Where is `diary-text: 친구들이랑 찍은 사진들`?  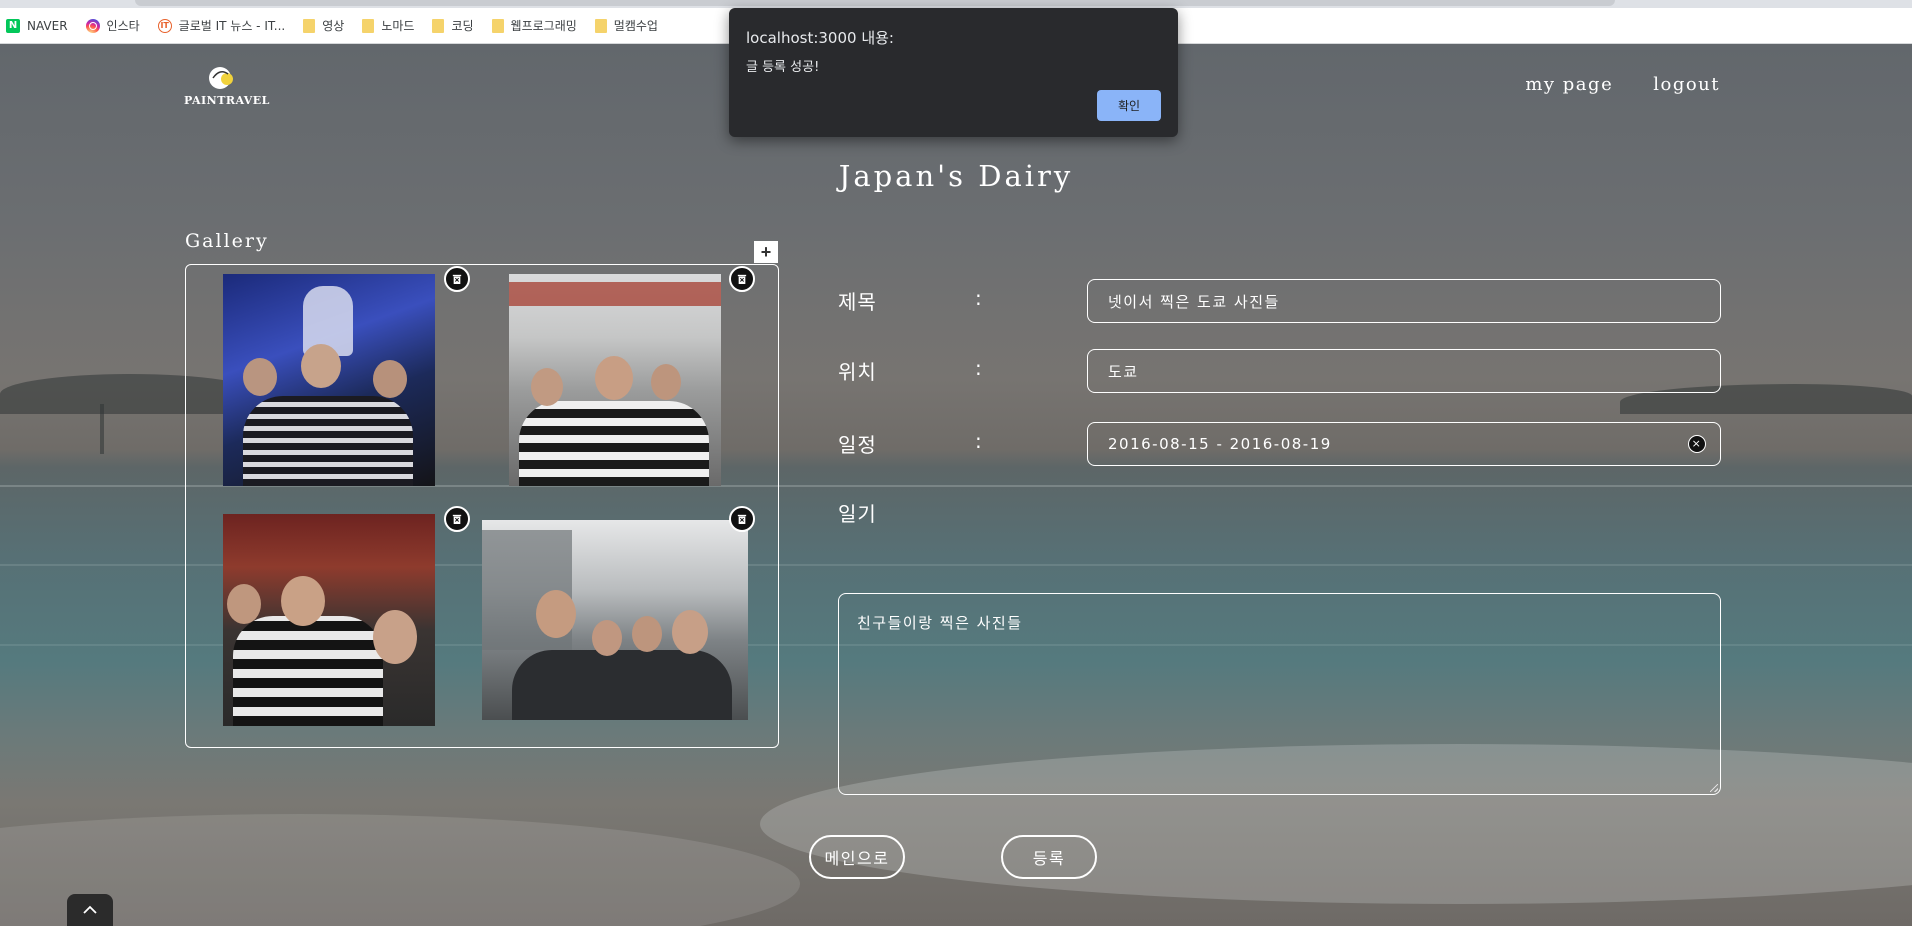 diary-text: 친구들이랑 찍은 사진들 is located at coordinates (940, 623).